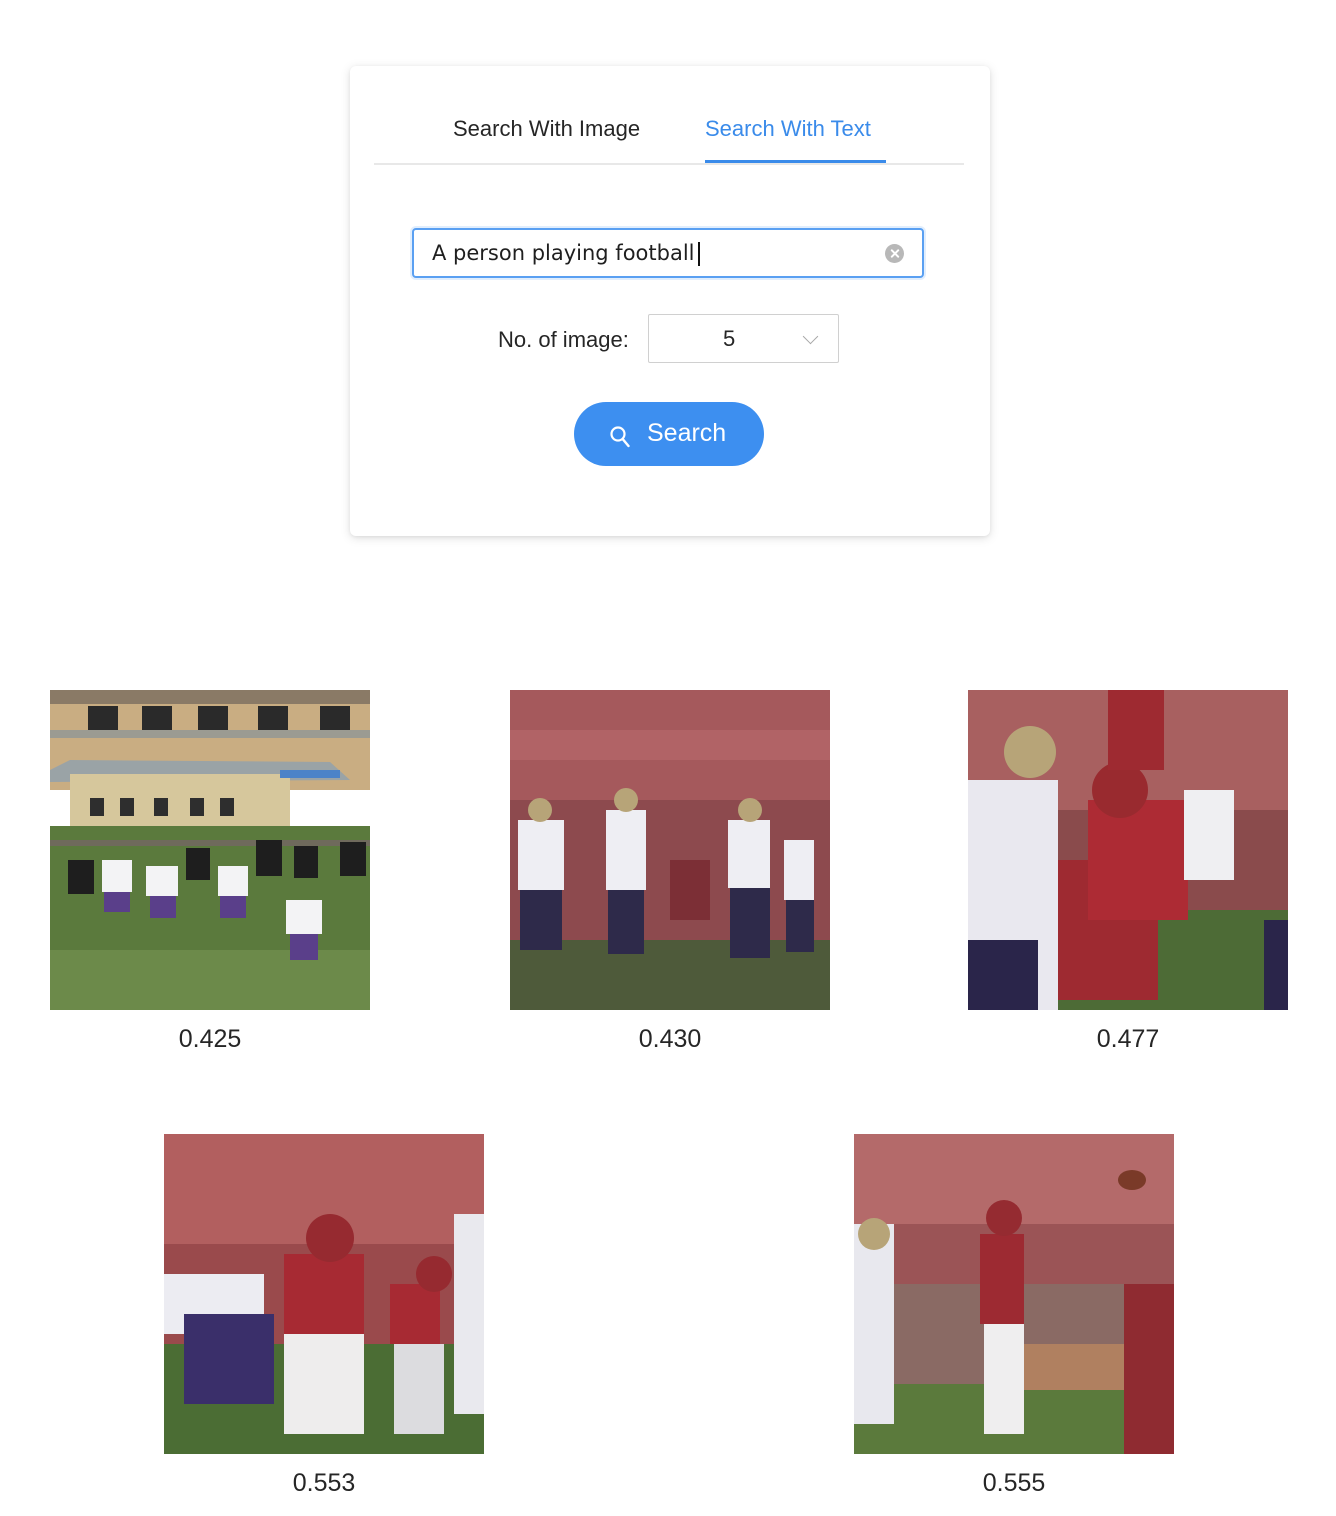 The width and height of the screenshot is (1336, 1516). I want to click on result-item: 0.430, so click(670, 872).